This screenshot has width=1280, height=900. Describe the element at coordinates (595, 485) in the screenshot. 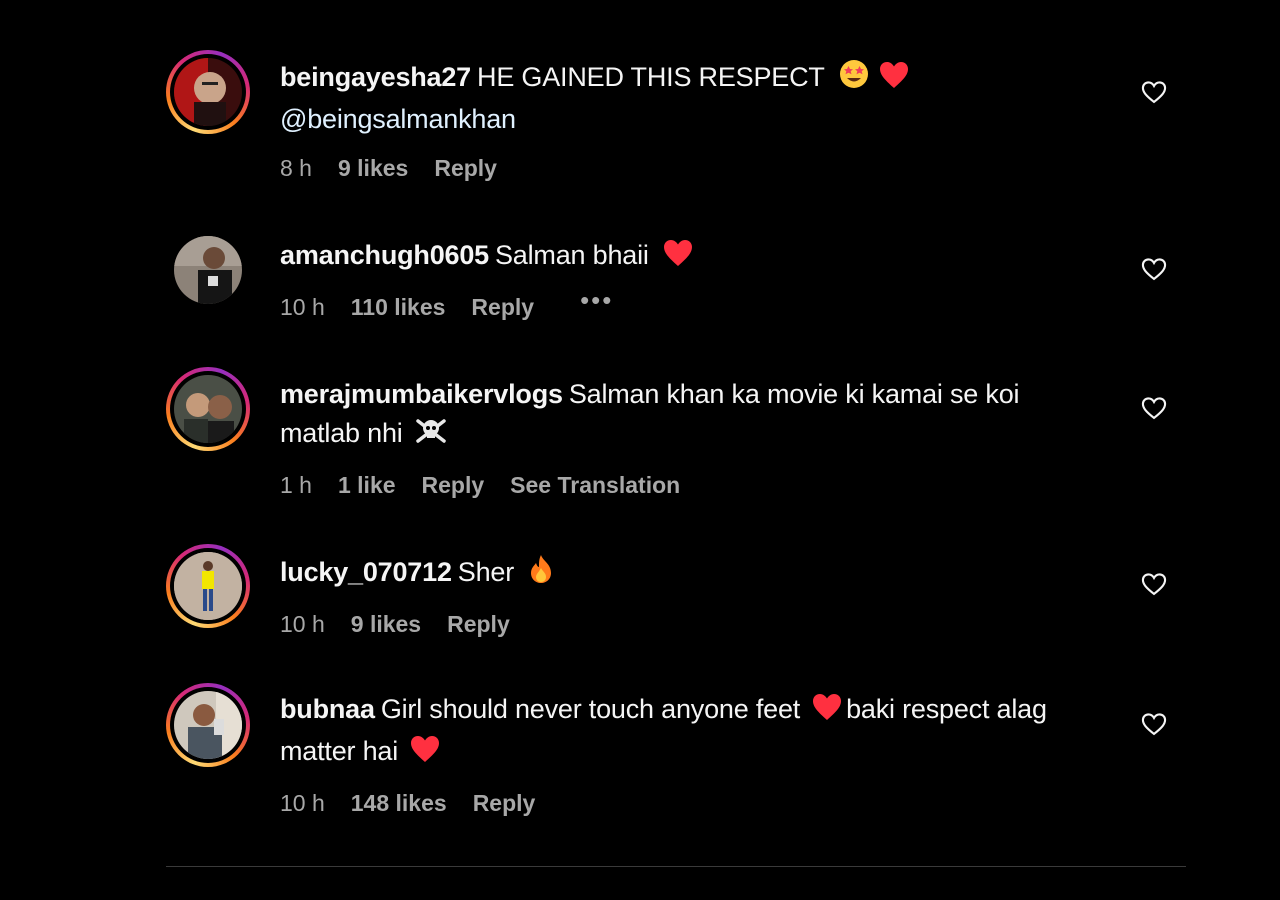

I see `see-translation-button: See Translation` at that location.